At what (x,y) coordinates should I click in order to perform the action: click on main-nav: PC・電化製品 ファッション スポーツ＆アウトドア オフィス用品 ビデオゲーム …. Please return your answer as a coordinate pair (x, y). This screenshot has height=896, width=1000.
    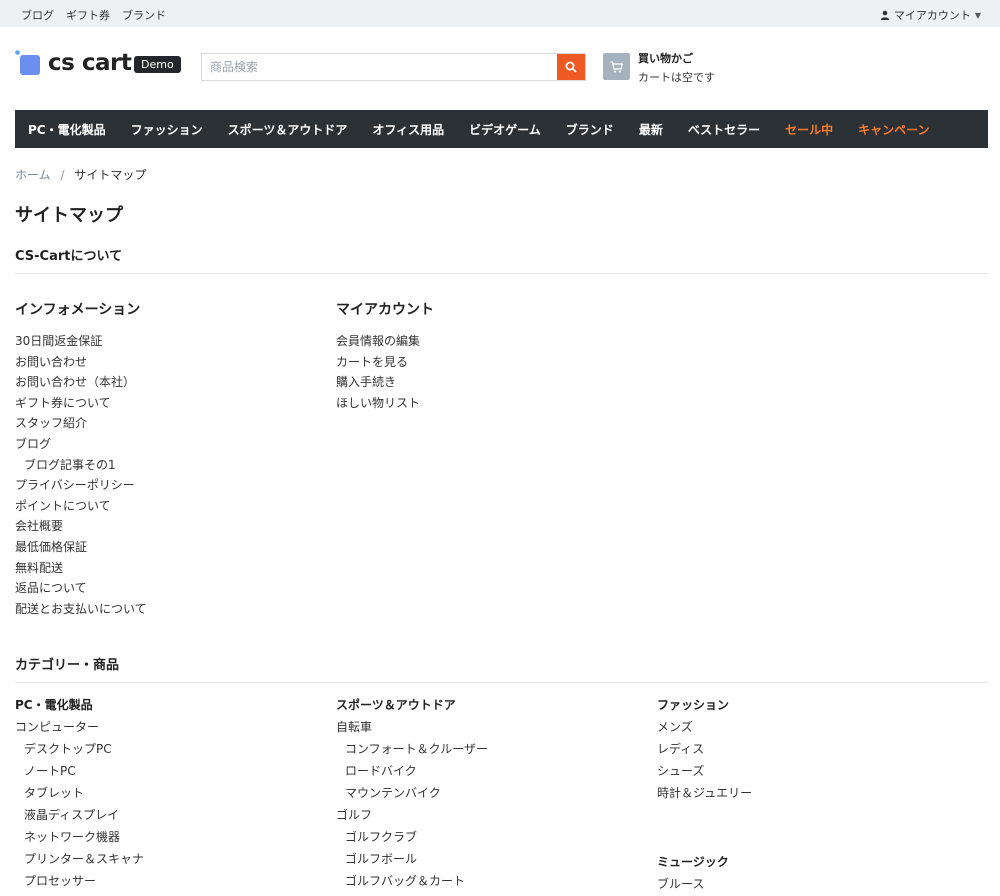
    Looking at the image, I should click on (501, 129).